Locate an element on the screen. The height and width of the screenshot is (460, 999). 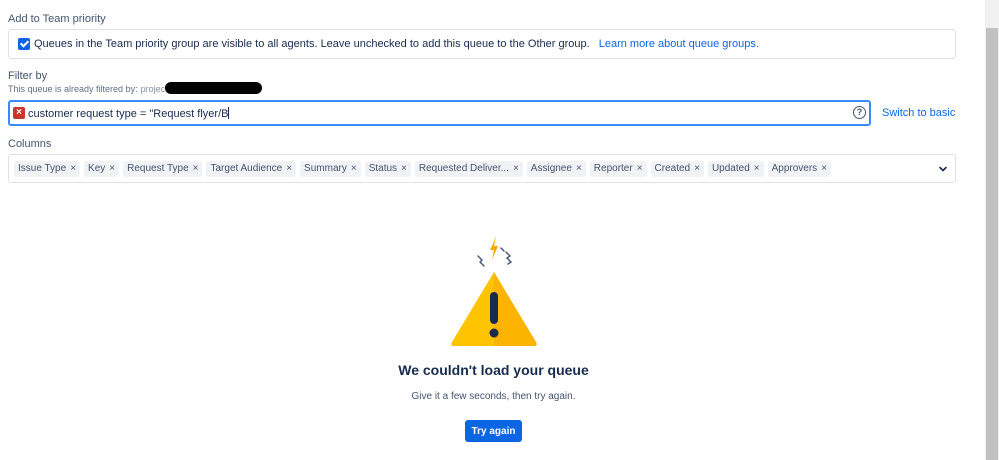
column-chip: Status × is located at coordinates (387, 169).